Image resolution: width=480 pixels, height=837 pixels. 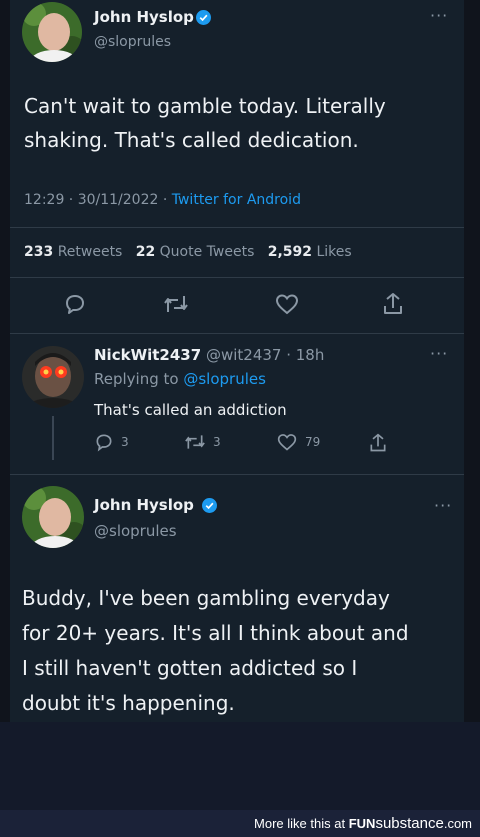 I want to click on watermark: More like this at FUNsubstance.com, so click(x=363, y=823).